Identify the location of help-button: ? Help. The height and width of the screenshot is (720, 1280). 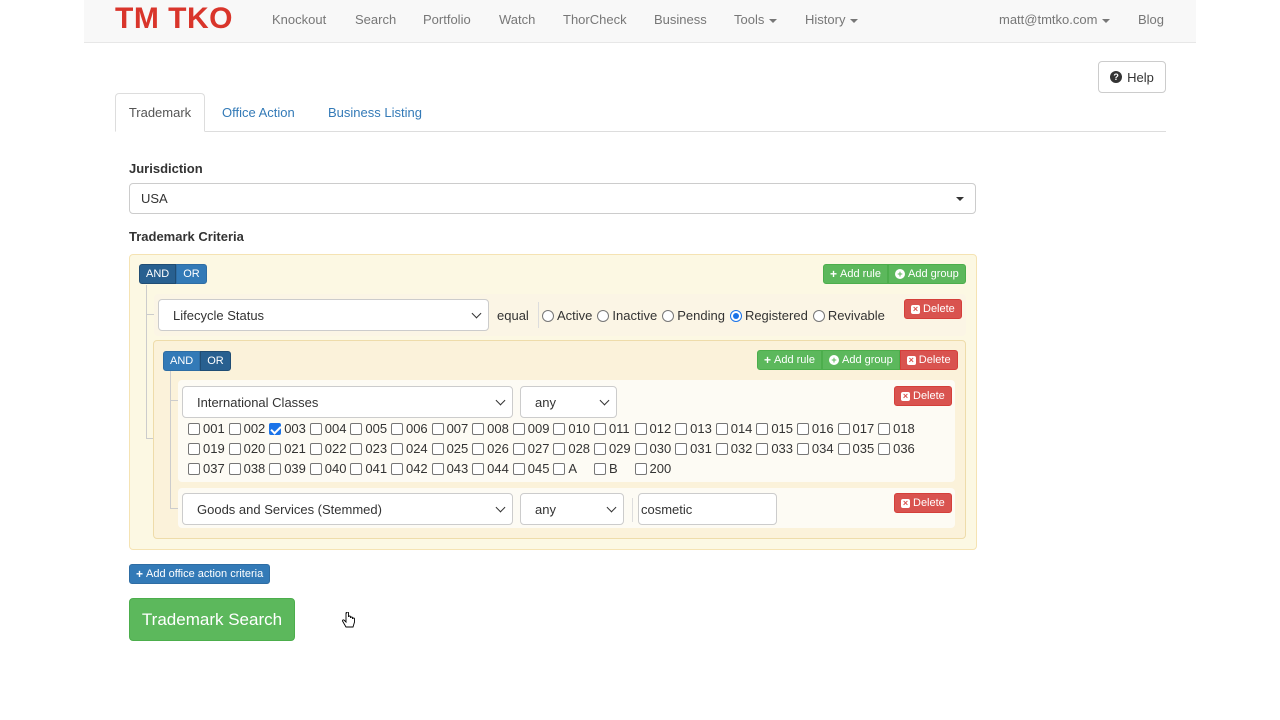
(1132, 77).